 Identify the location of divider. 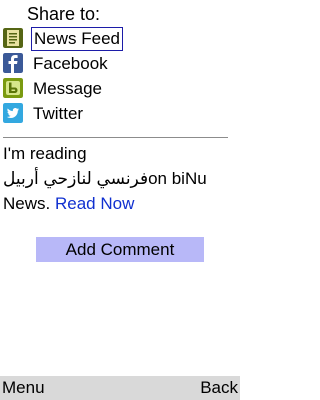
(115, 137).